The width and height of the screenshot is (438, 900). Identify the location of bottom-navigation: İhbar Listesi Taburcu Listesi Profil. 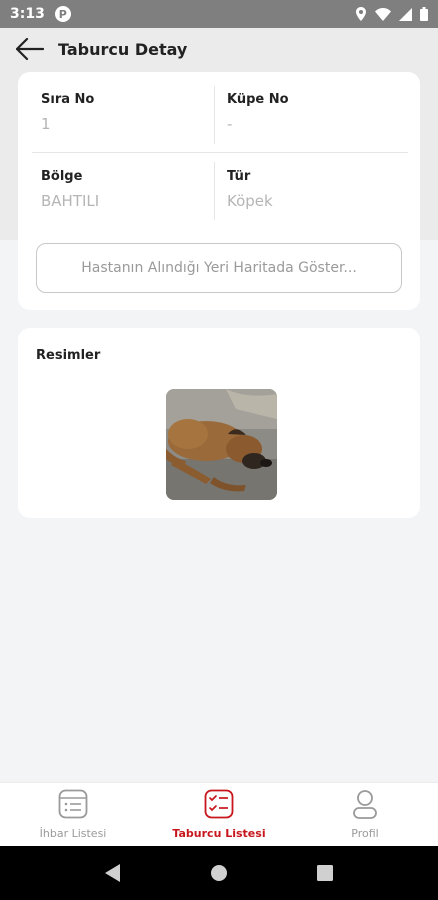
(219, 814).